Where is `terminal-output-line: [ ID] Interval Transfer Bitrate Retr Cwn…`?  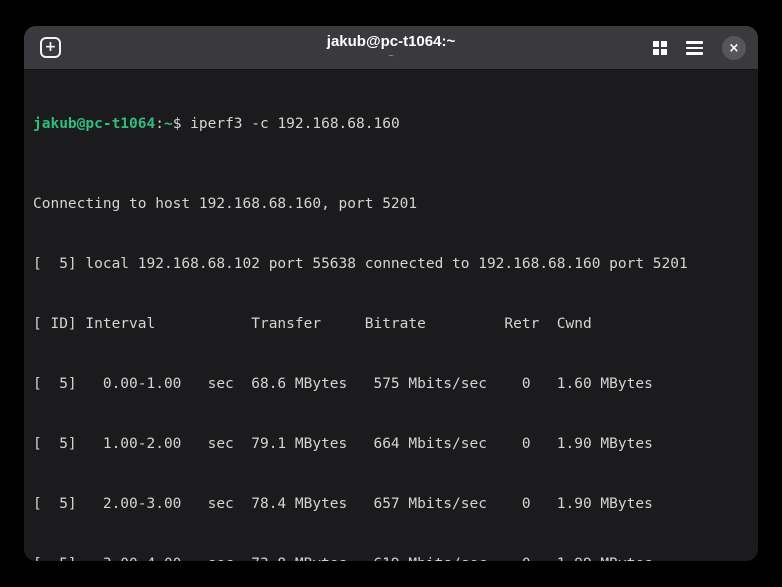
terminal-output-line: [ ID] Interval Transfer Bitrate Retr Cwn… is located at coordinates (312, 324).